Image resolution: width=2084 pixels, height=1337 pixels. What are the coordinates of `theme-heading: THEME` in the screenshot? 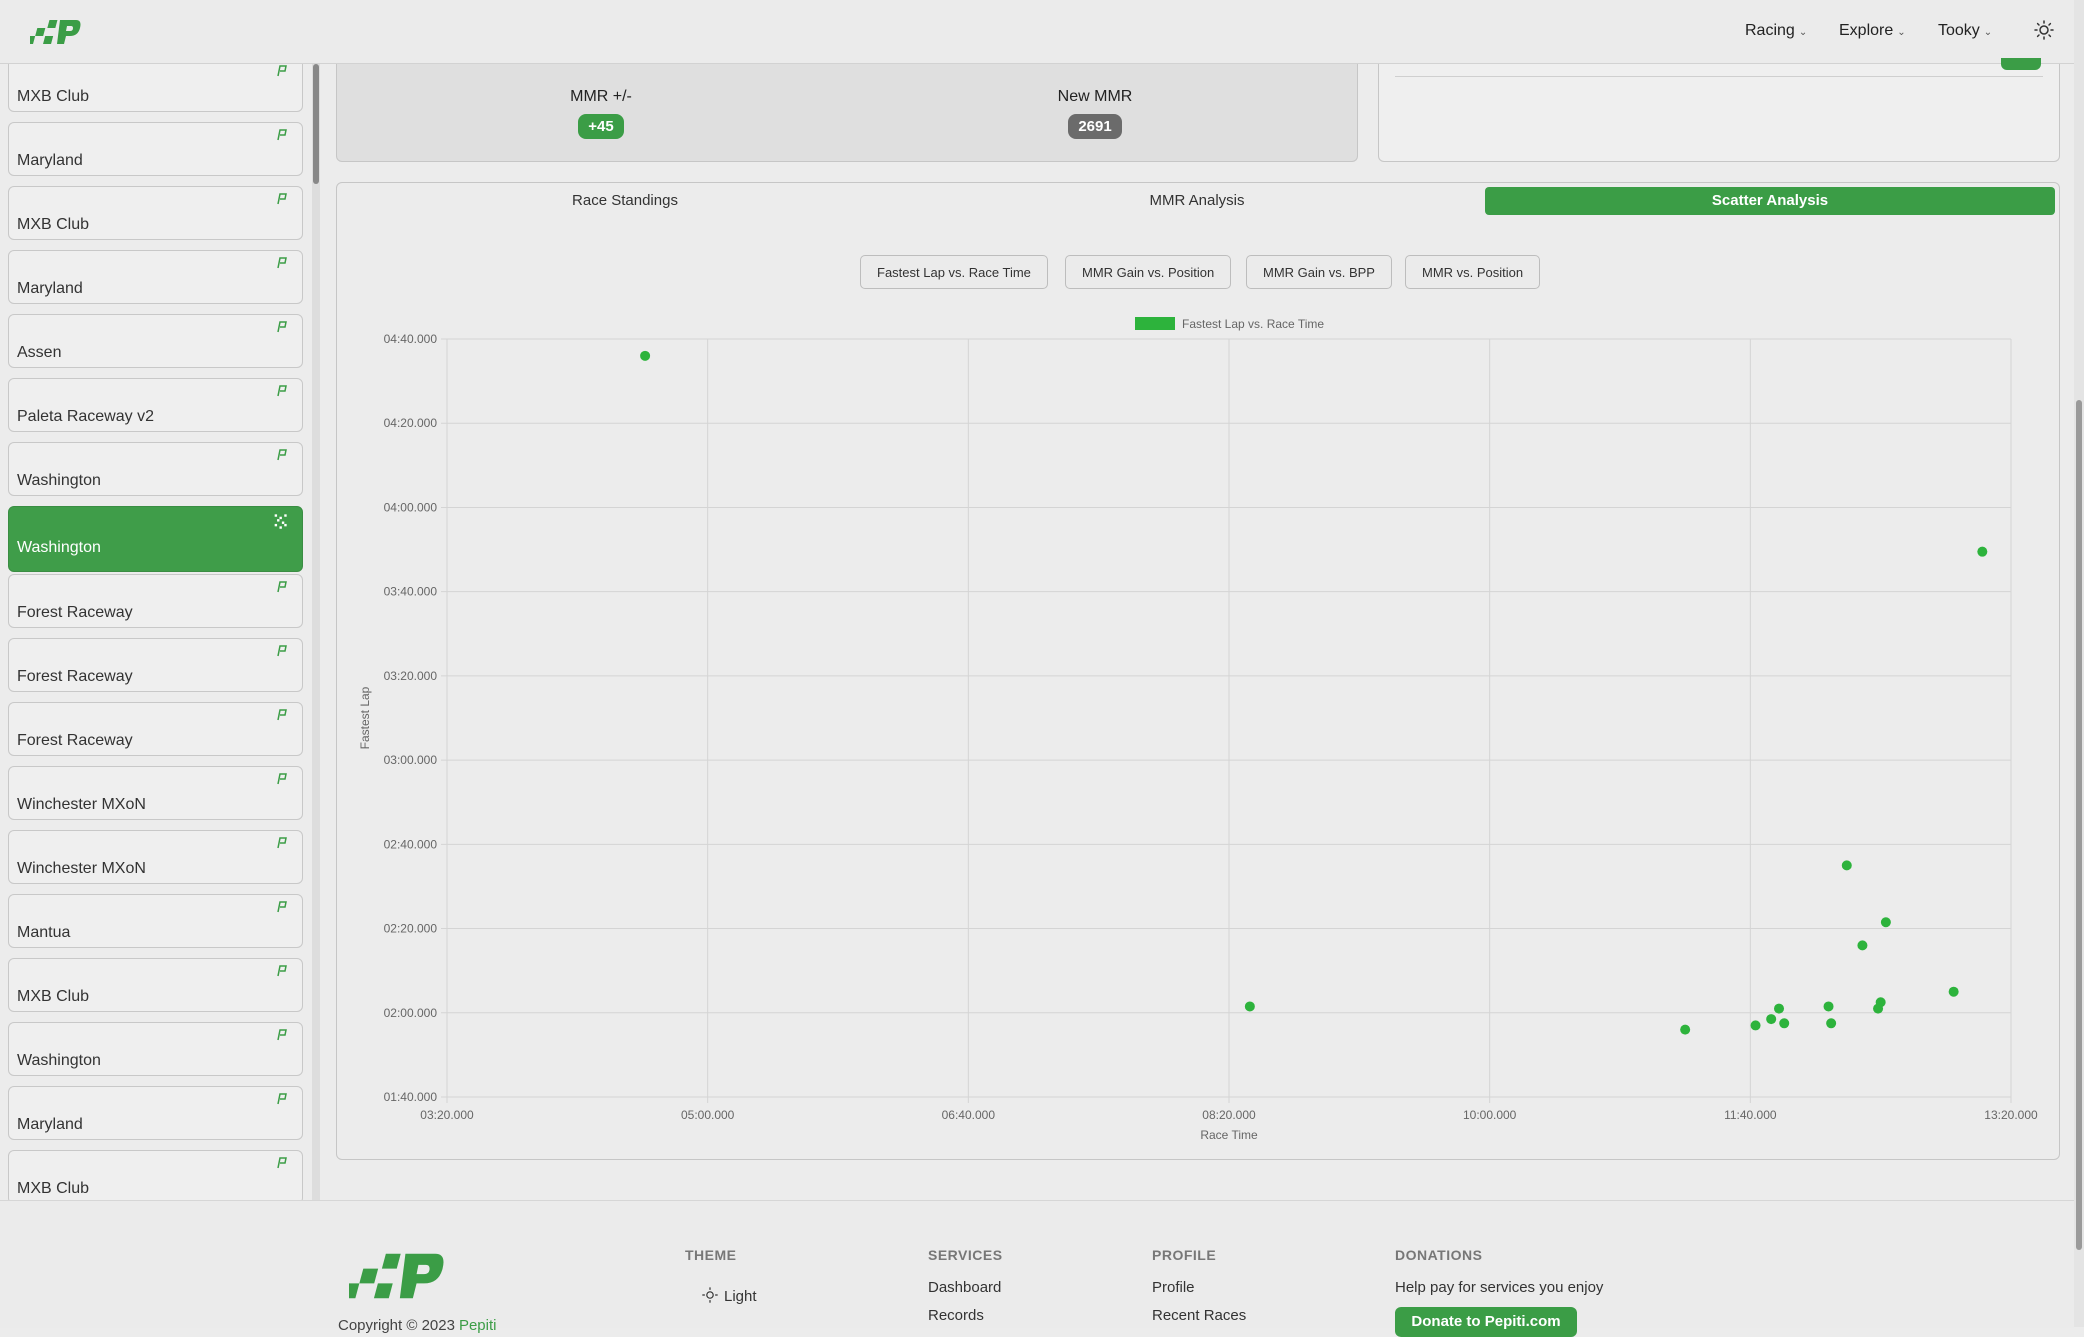 It's located at (711, 1255).